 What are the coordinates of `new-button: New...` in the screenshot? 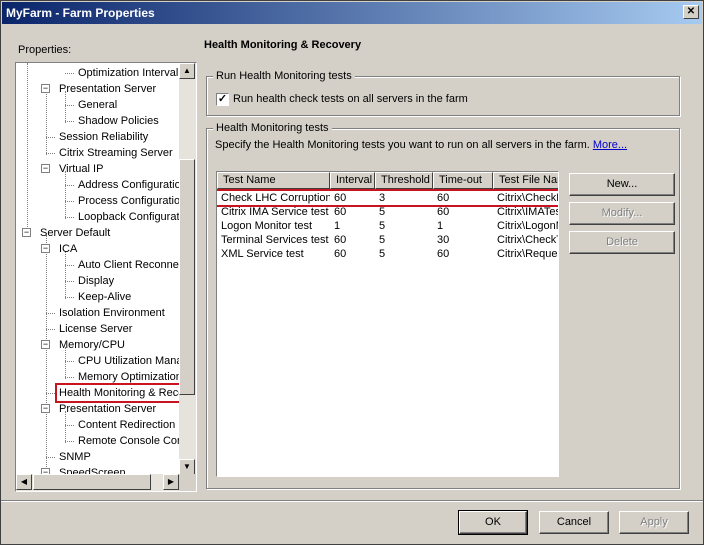 It's located at (622, 184).